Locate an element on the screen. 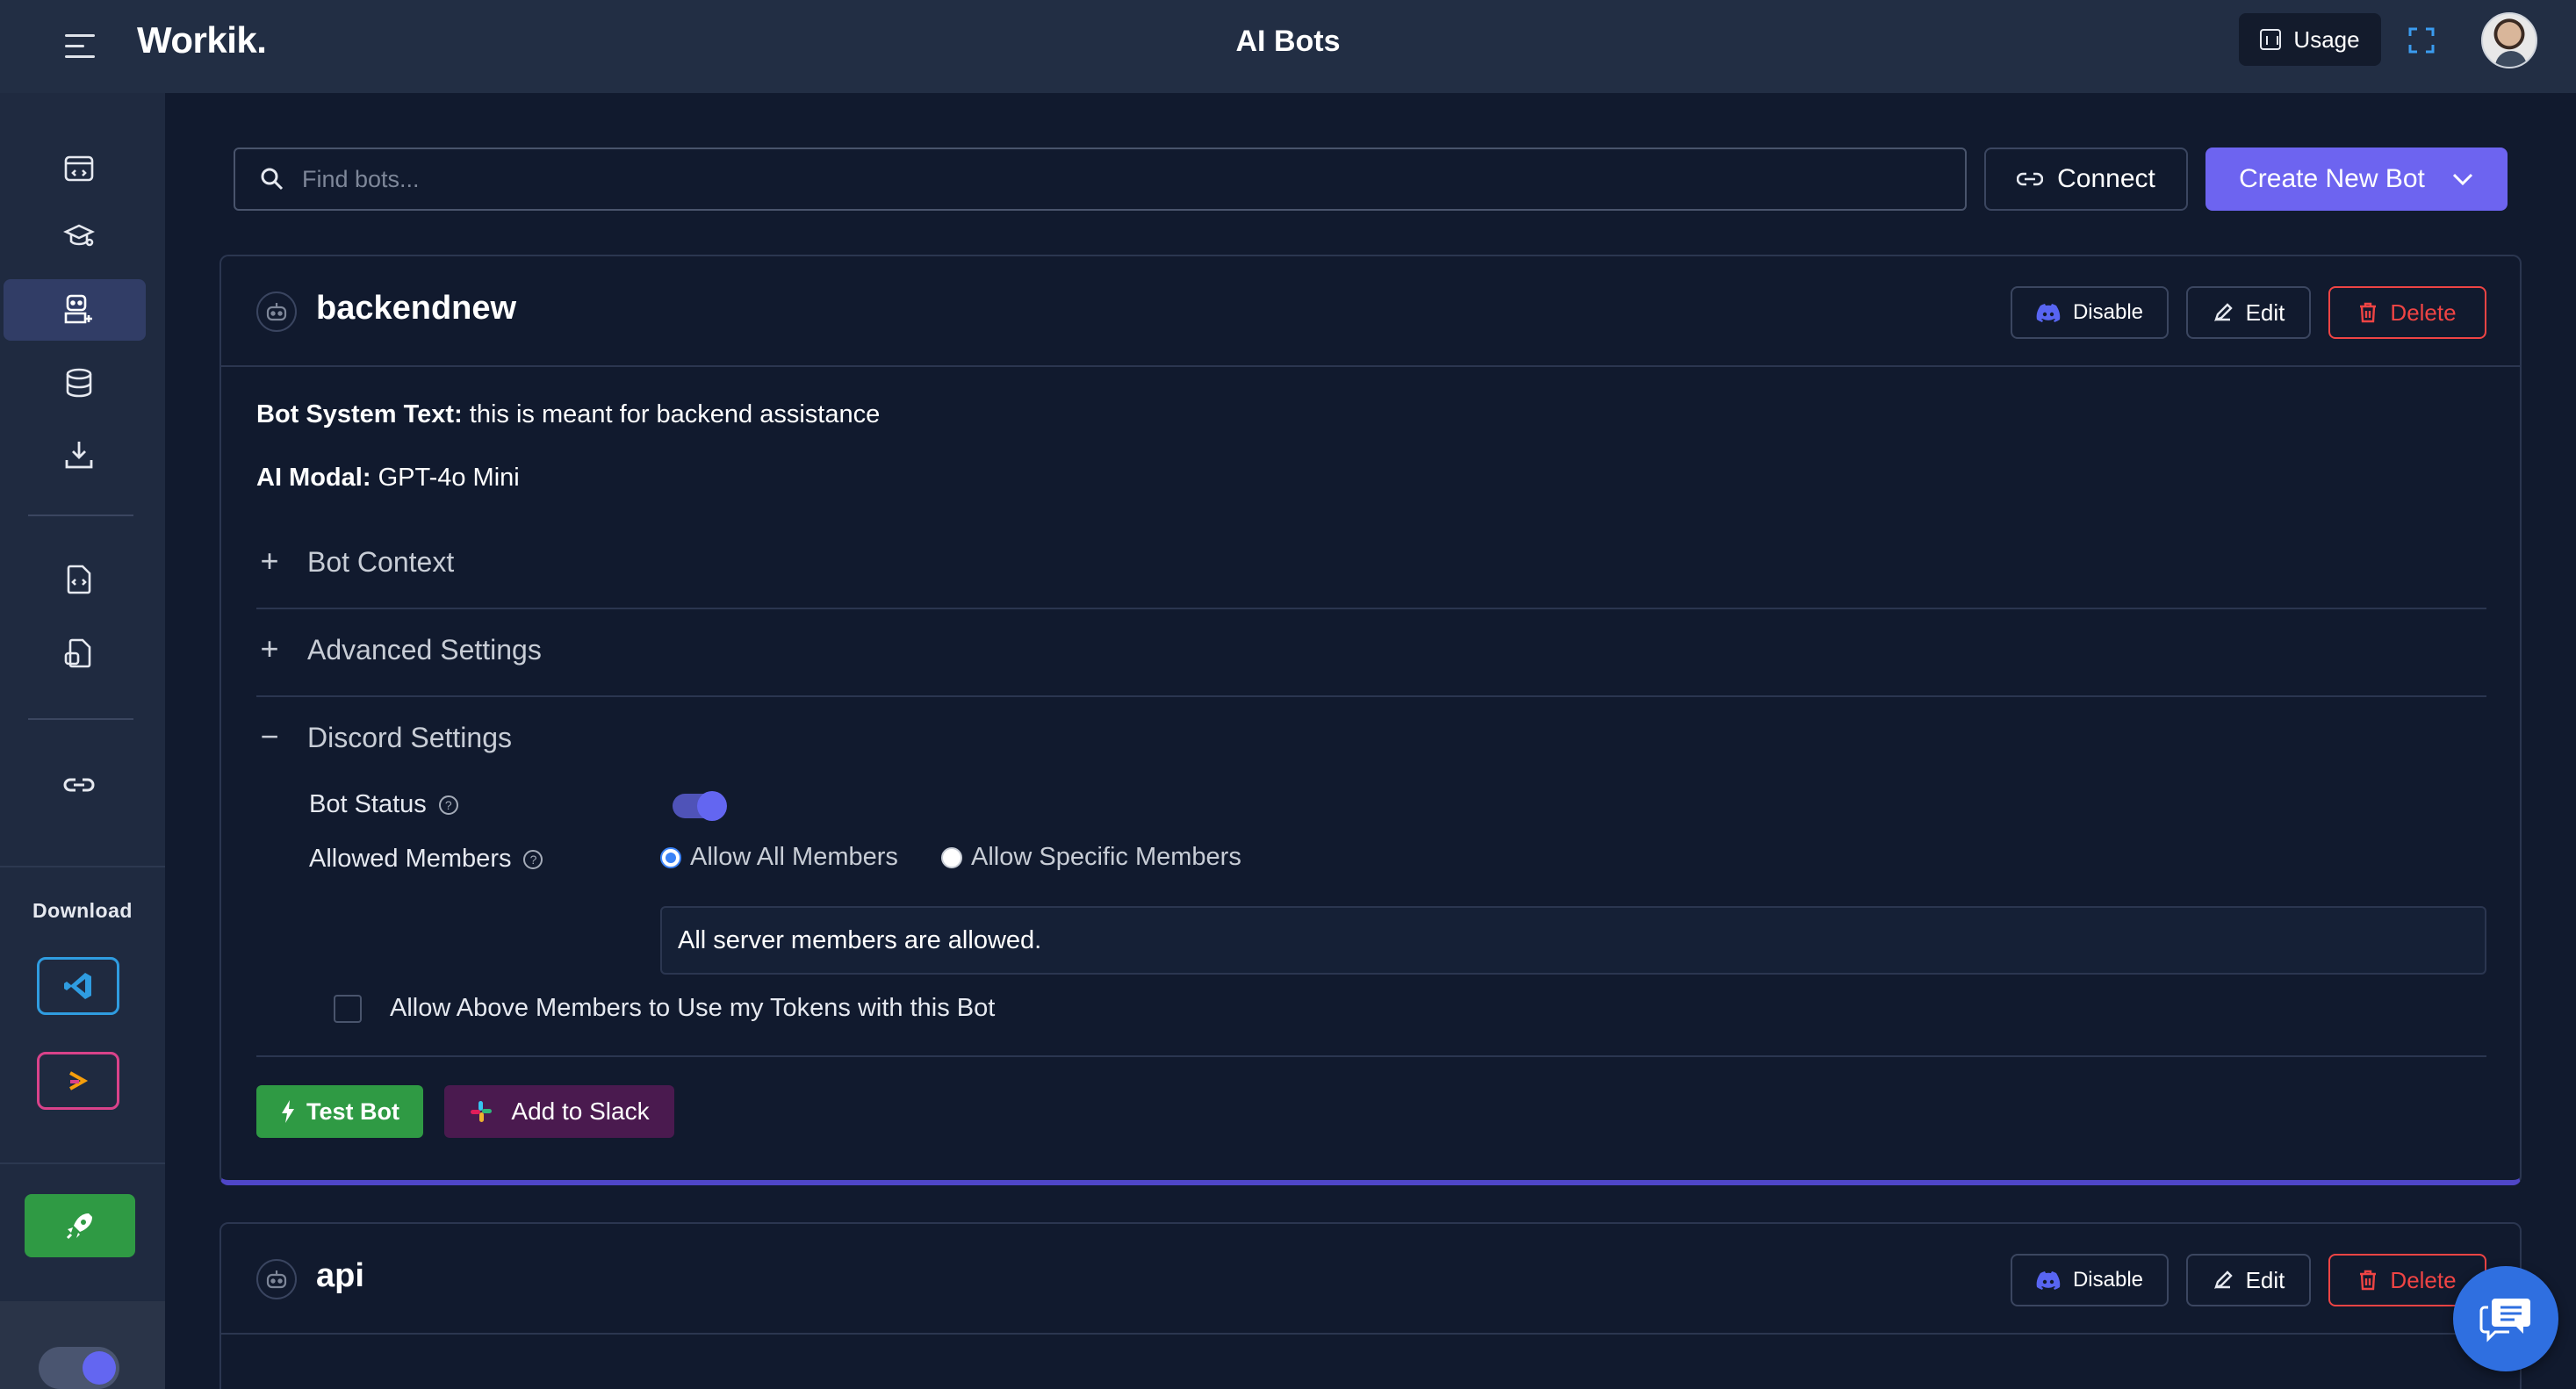  ai-modal-text: AI Modal: GPT-4o Mini is located at coordinates (388, 478).